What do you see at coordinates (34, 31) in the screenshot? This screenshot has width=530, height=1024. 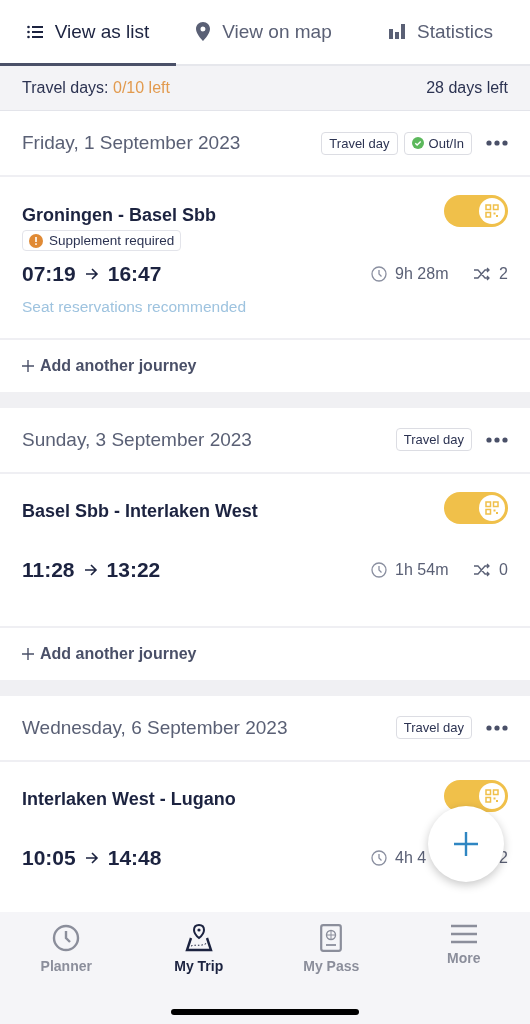 I see `list-icon` at bounding box center [34, 31].